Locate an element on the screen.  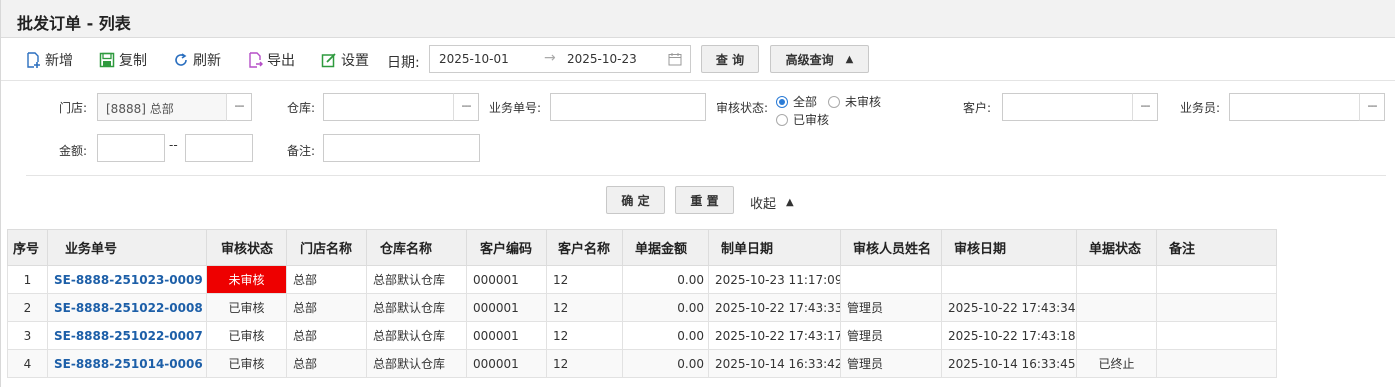
copy-button: 复制 is located at coordinates (123, 60).